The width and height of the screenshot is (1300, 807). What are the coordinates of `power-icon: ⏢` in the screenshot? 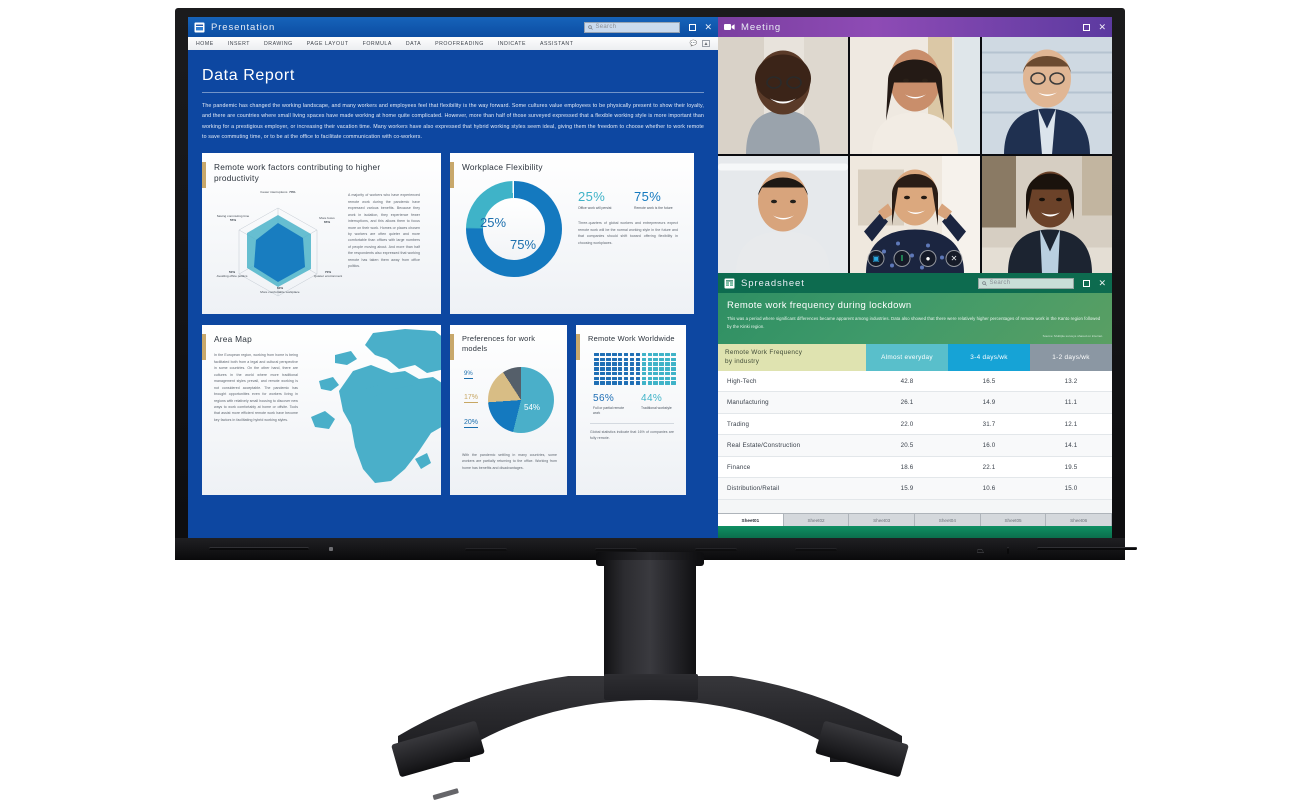 It's located at (980, 550).